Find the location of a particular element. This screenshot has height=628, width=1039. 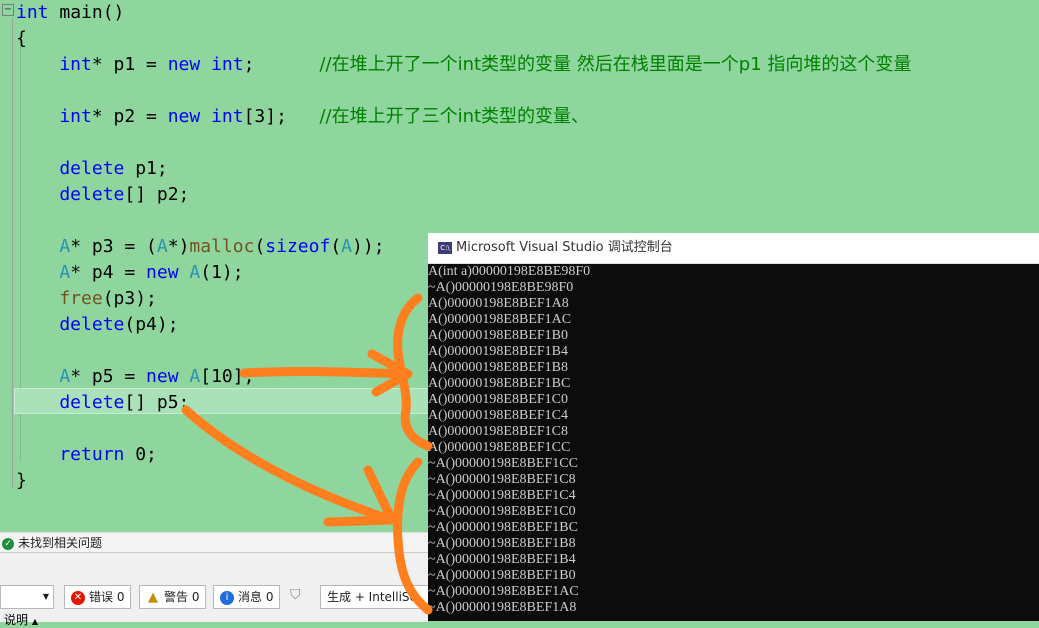

warning-icon: ▲ is located at coordinates (153, 597).